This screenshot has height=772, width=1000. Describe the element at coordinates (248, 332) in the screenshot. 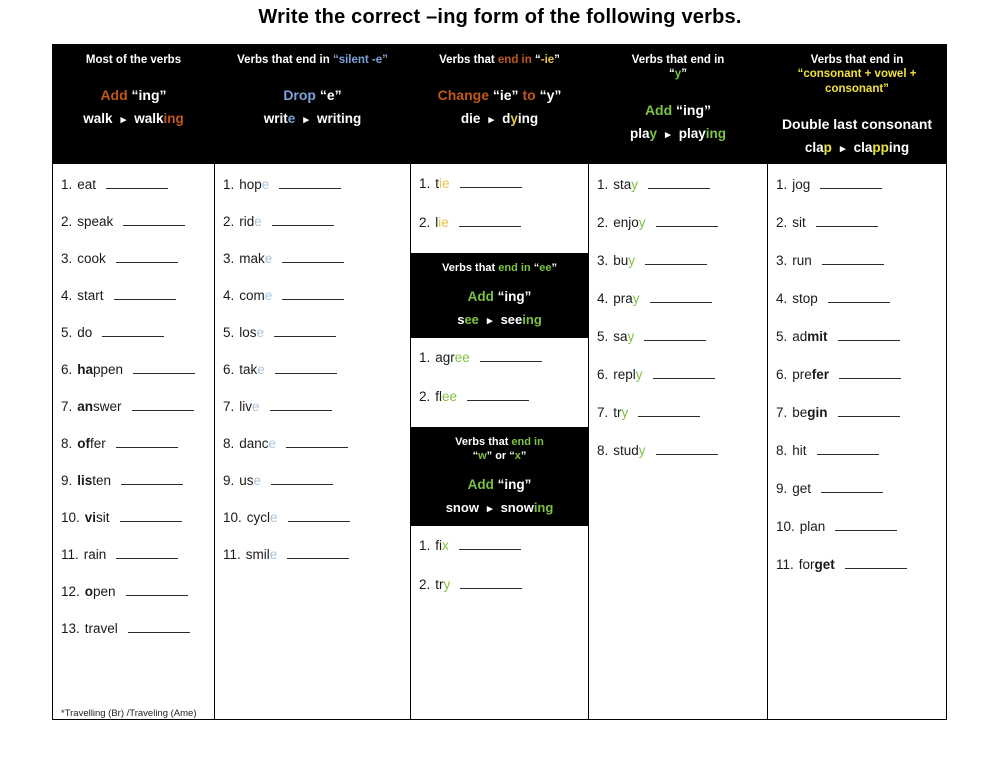

I see `verb-part-0: los` at that location.